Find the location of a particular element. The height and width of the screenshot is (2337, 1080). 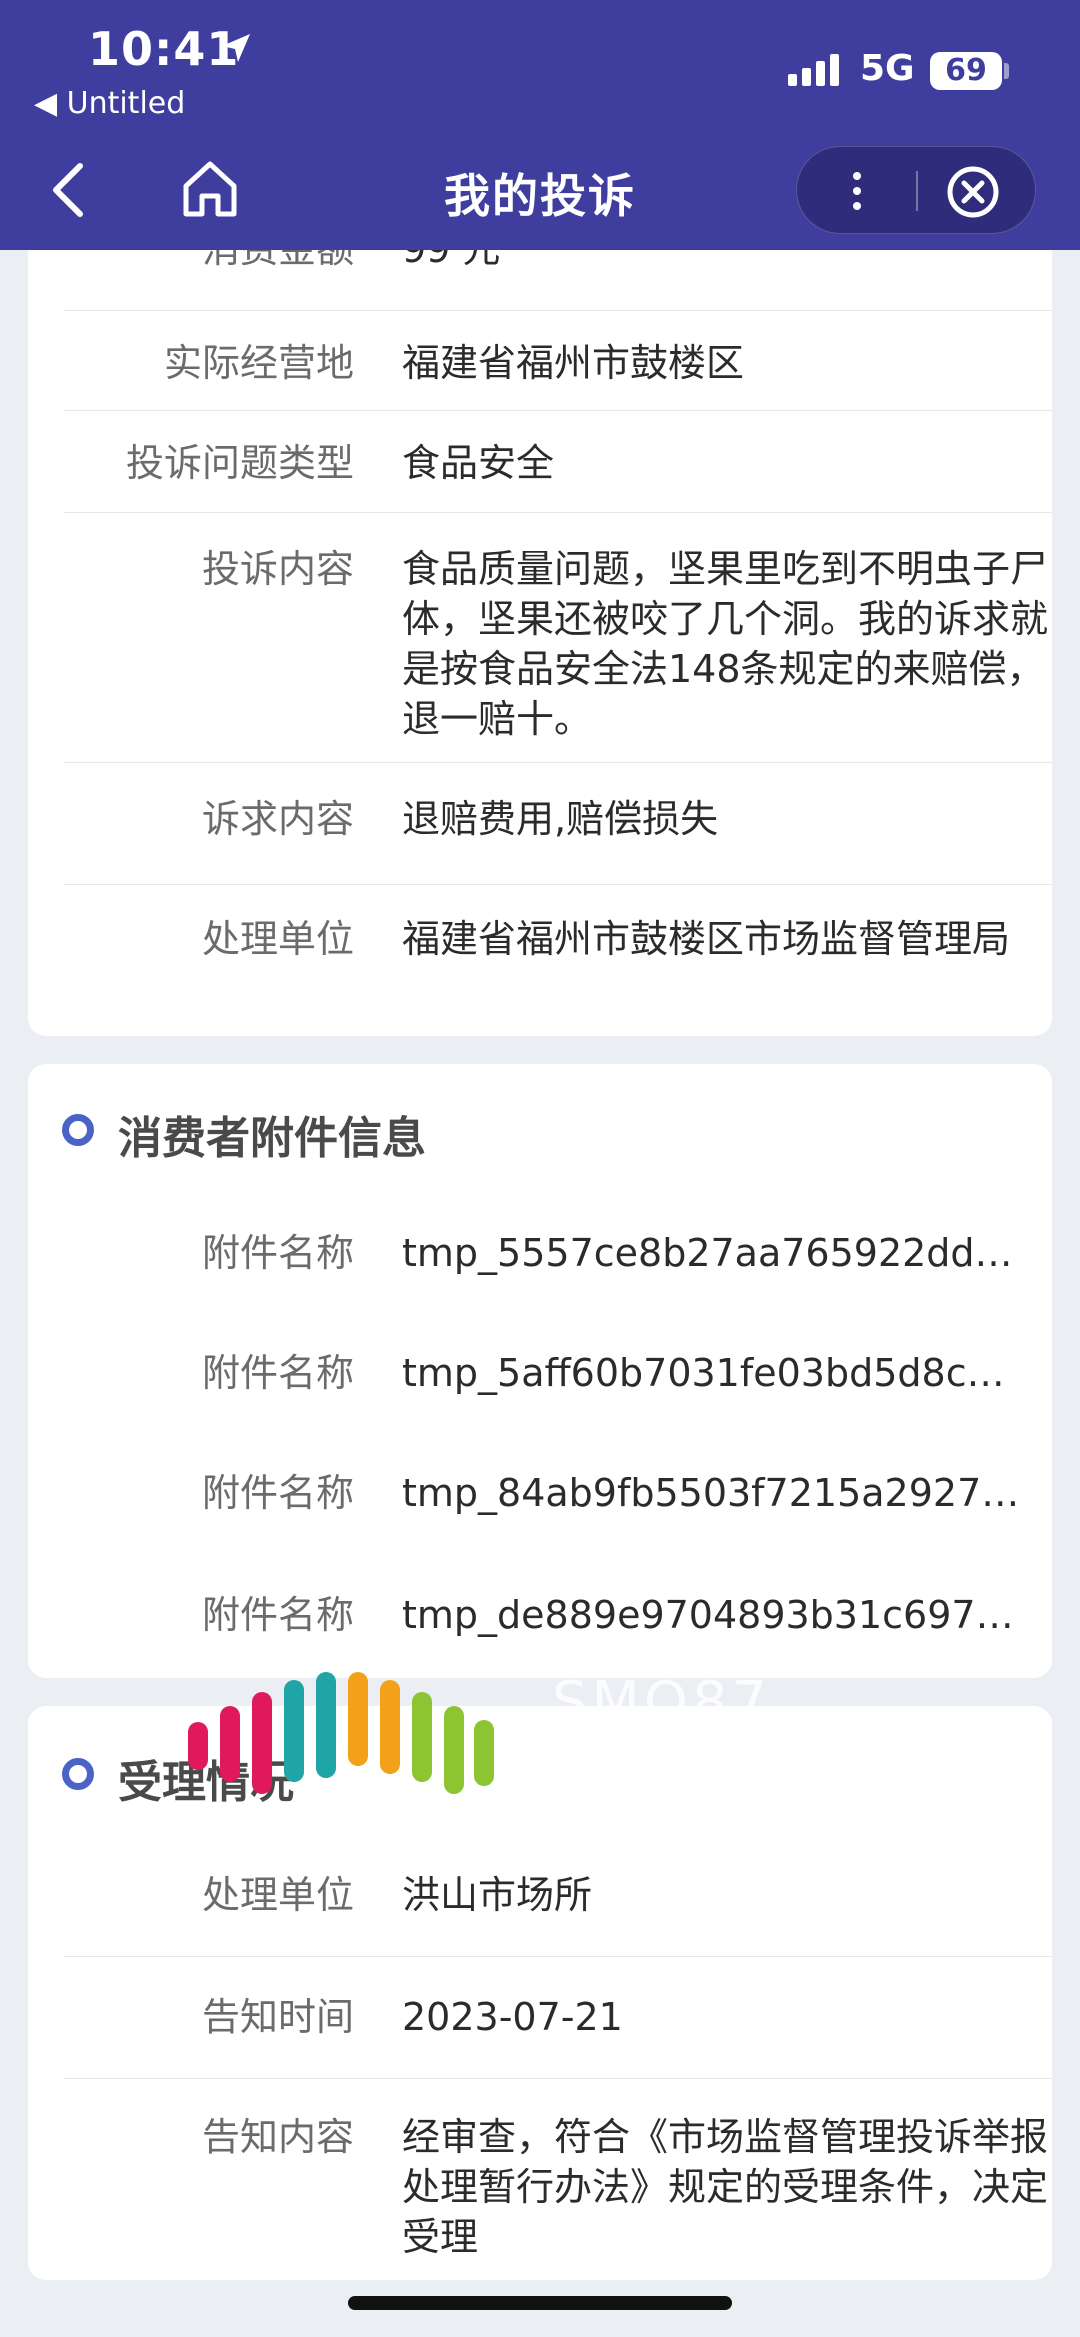

detail-value: 洪山市场所 is located at coordinates (497, 1895).